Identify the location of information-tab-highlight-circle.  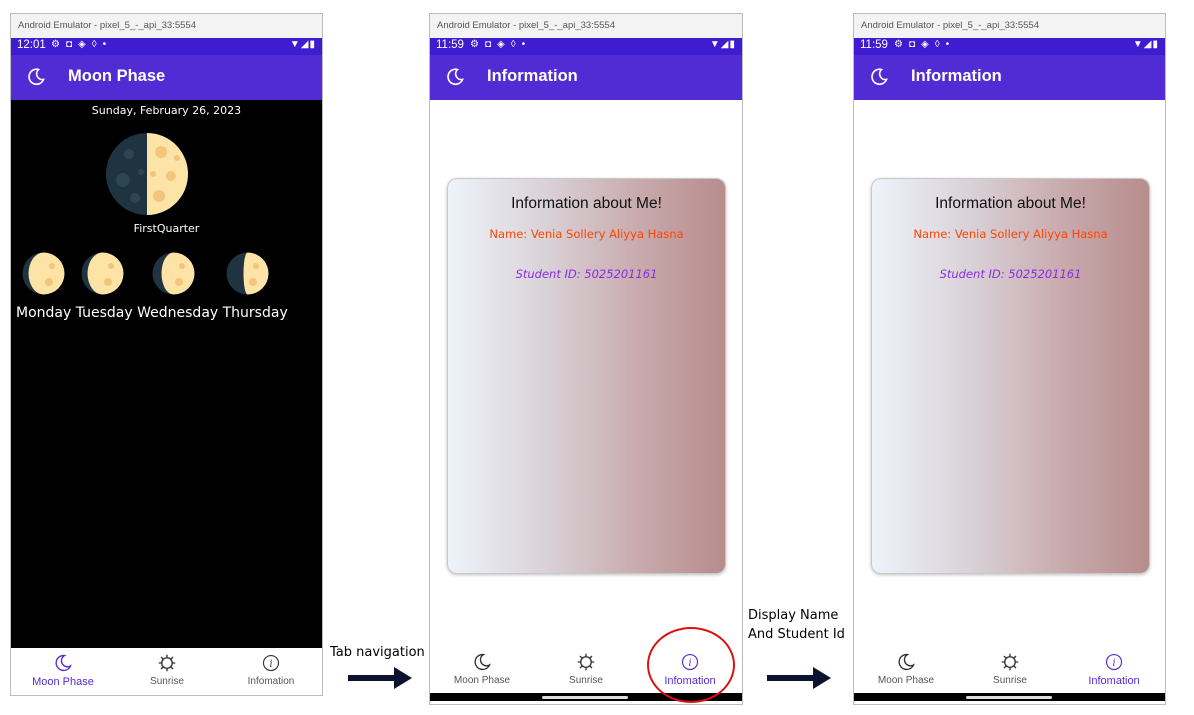
(691, 665).